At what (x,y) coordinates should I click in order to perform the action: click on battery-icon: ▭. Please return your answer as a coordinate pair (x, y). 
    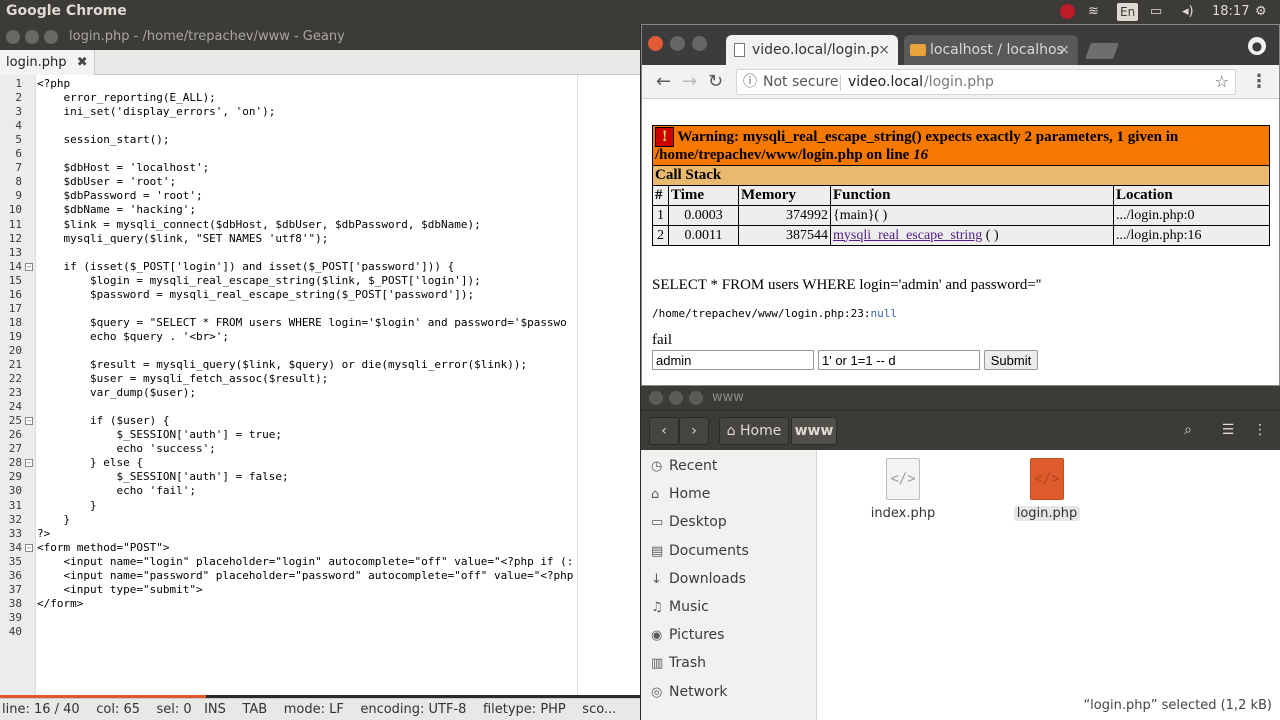
    Looking at the image, I should click on (1156, 12).